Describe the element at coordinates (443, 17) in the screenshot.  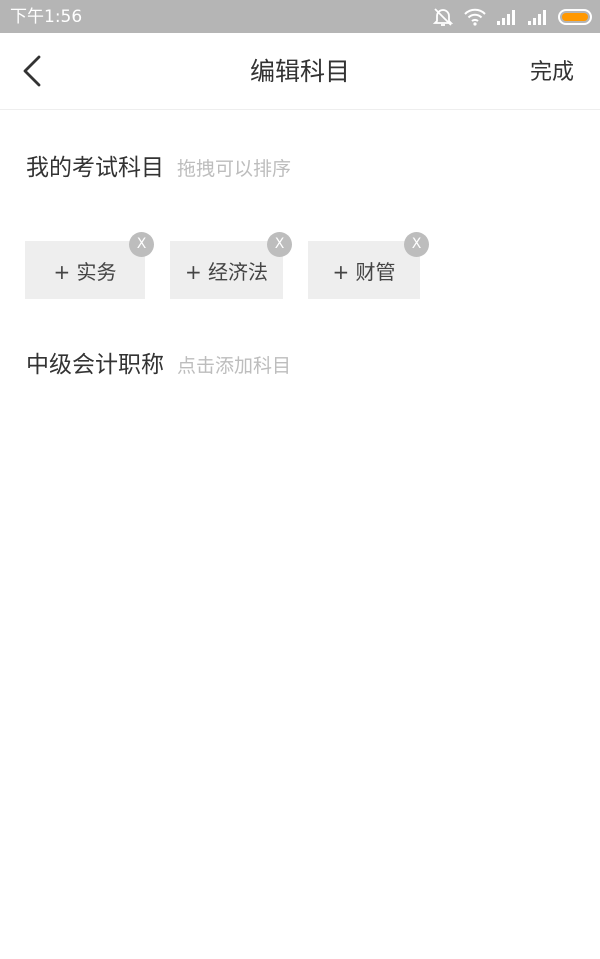
I see `alarm-off-icon` at that location.